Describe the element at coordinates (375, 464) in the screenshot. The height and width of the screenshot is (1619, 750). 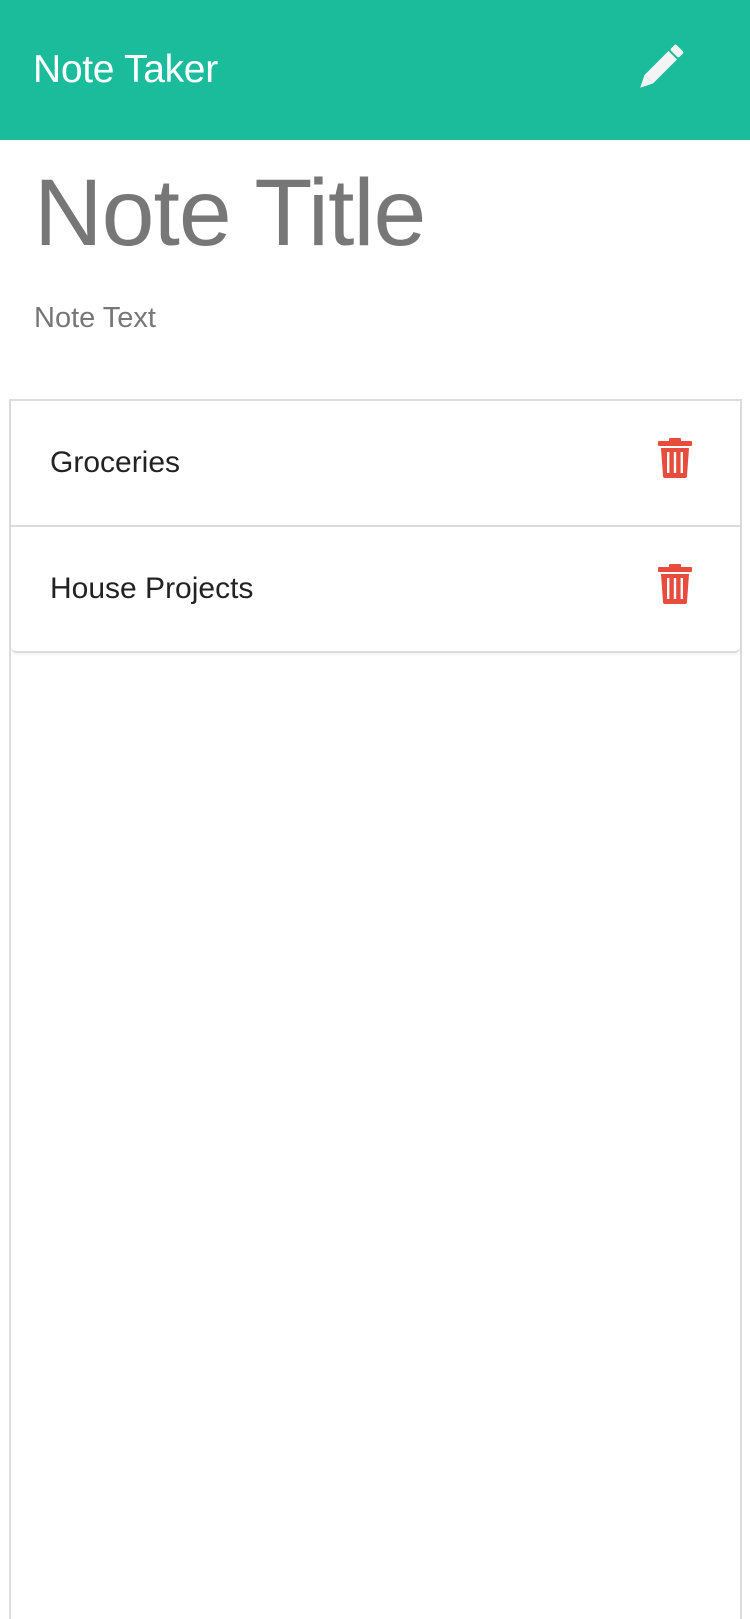
I see `list-item: Groceries` at that location.